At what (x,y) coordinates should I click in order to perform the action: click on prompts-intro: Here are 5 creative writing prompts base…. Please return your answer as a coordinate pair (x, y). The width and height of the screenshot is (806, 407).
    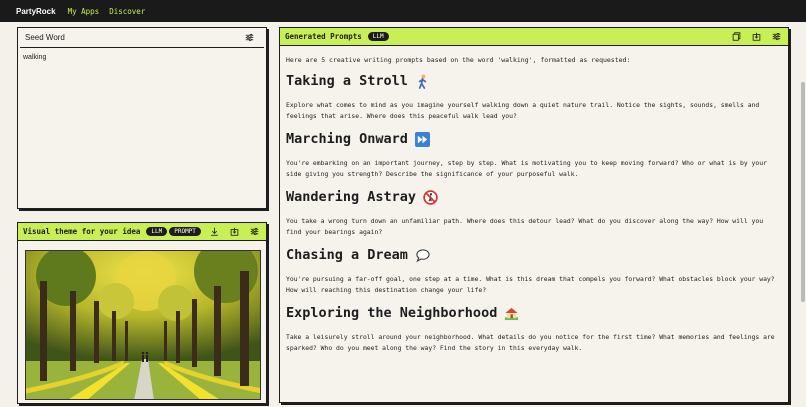
    Looking at the image, I should click on (458, 60).